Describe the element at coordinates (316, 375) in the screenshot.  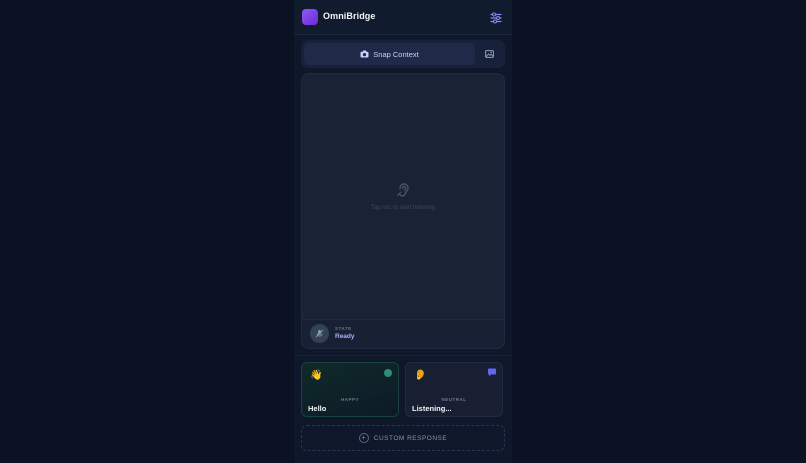
I see `waving-hand-icon: 👋` at that location.